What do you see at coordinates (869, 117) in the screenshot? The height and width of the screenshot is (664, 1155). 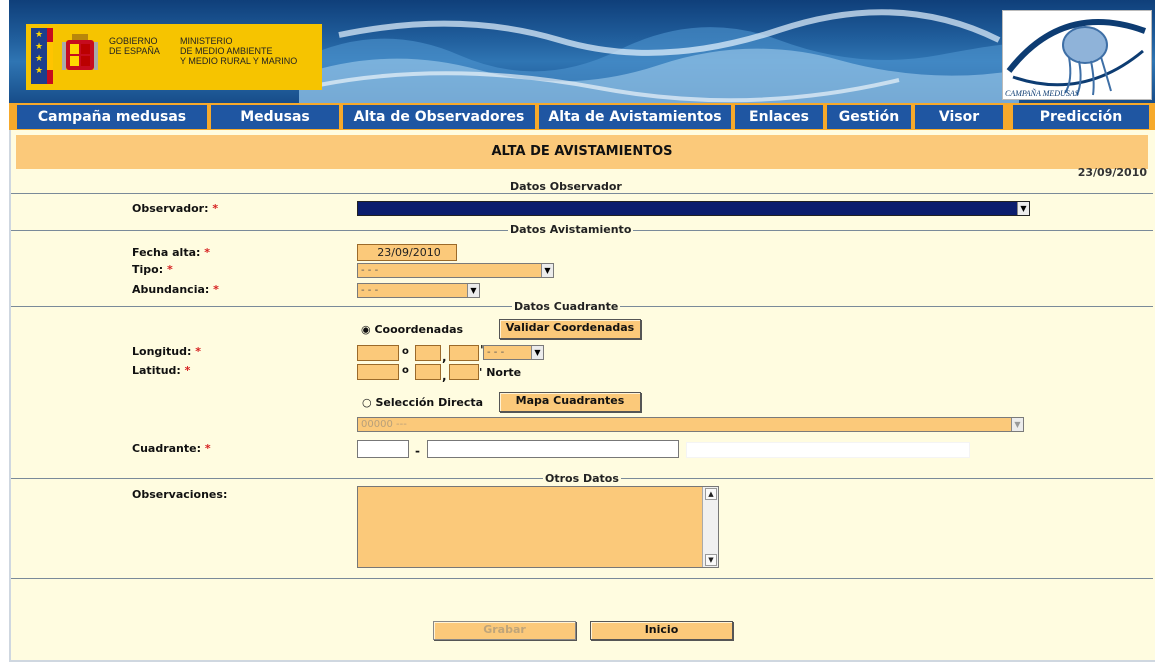 I see `nav-gestion: Gestión` at bounding box center [869, 117].